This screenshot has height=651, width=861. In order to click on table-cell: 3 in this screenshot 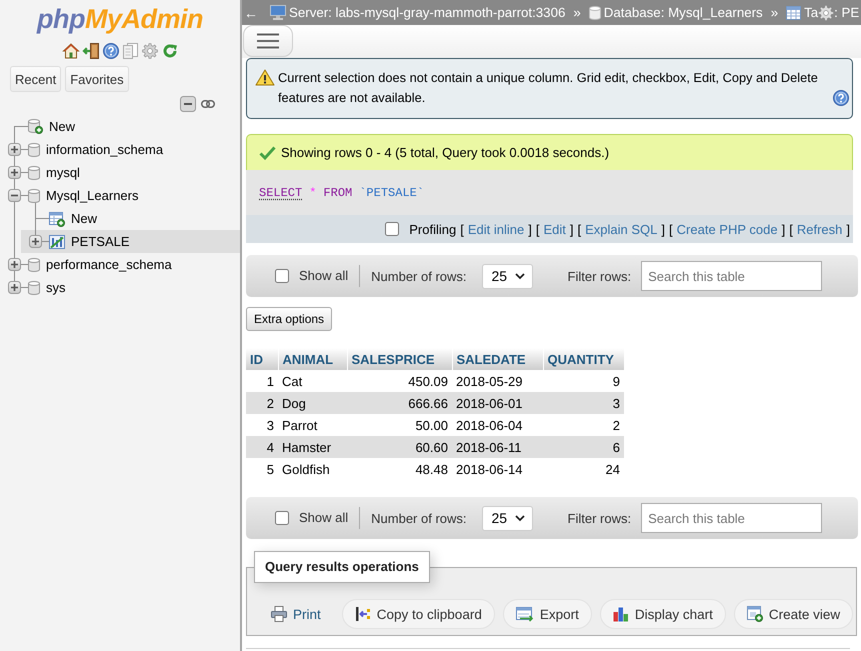, I will do `click(262, 425)`.